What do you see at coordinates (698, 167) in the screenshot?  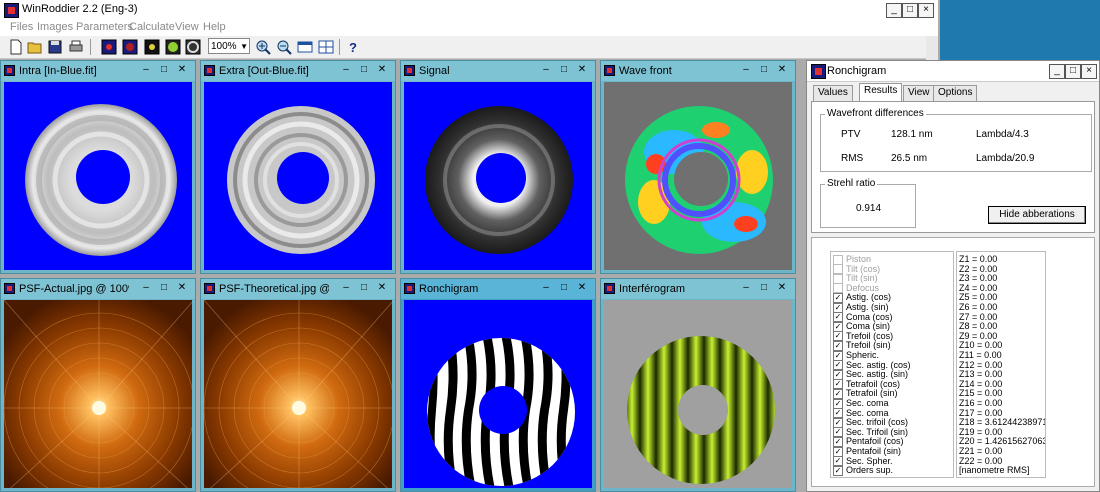 I see `wavefront-window: Wave front – □ ✕` at bounding box center [698, 167].